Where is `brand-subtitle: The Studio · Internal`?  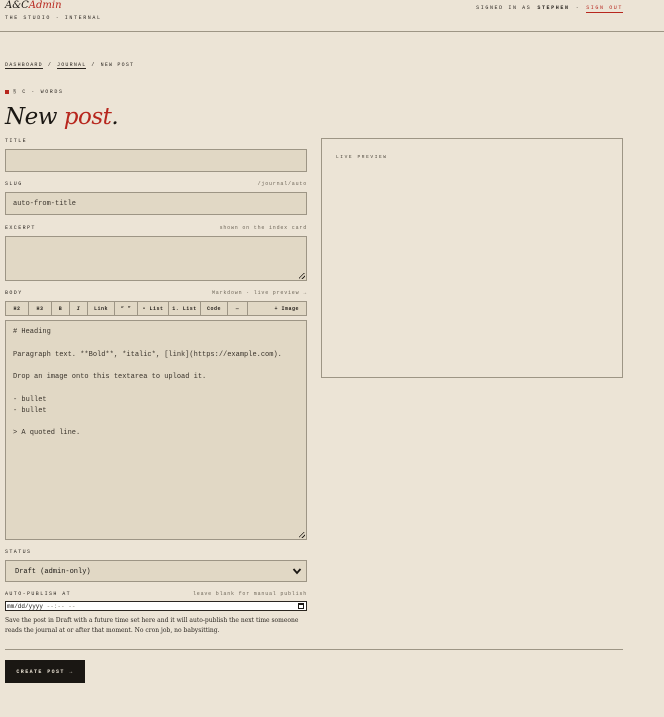 brand-subtitle: The Studio · Internal is located at coordinates (53, 18).